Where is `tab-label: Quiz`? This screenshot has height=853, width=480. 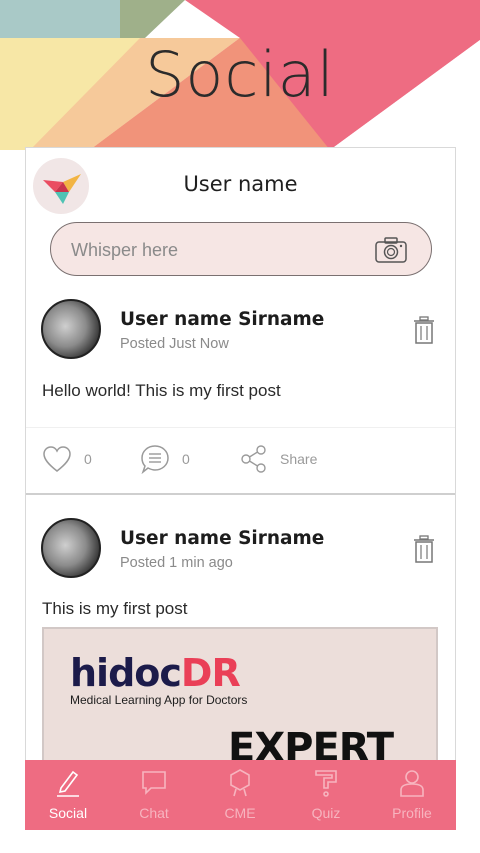 tab-label: Quiz is located at coordinates (326, 813).